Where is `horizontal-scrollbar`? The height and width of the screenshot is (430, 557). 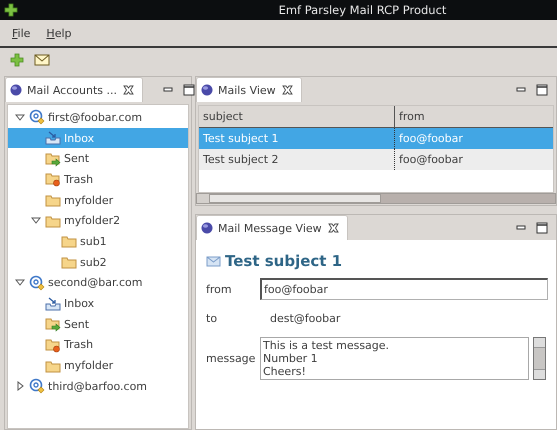
horizontal-scrollbar is located at coordinates (376, 198).